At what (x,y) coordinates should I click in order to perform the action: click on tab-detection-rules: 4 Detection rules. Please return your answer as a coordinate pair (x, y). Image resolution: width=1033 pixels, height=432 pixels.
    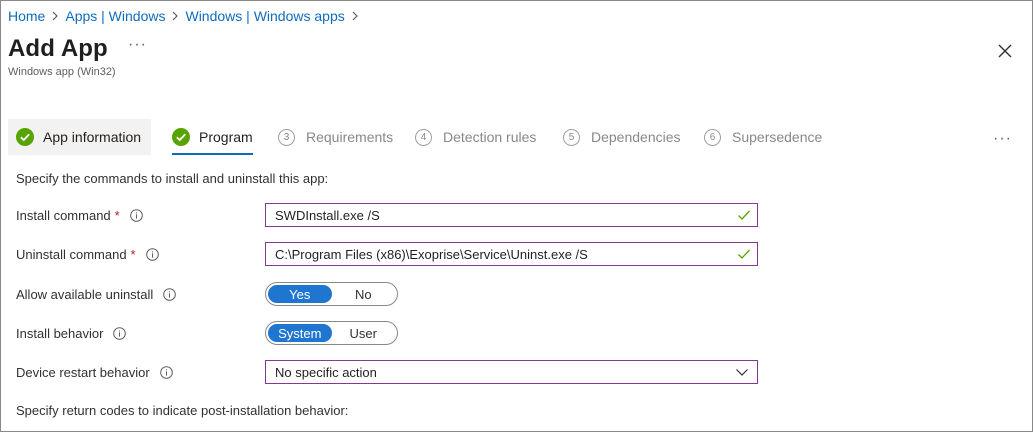
    Looking at the image, I should click on (475, 137).